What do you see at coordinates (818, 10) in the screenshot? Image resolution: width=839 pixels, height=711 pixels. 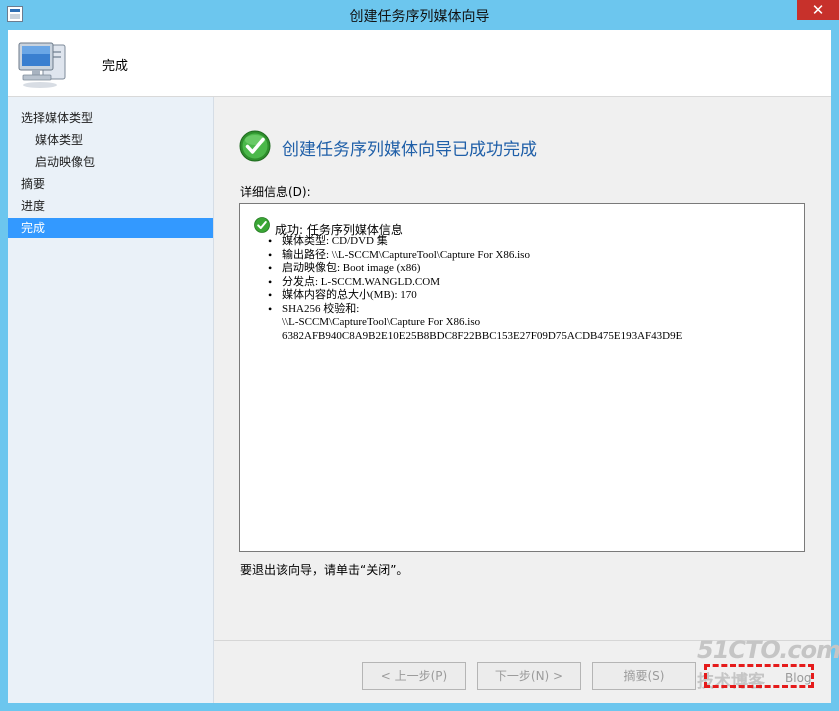 I see `close-button: ✕` at bounding box center [818, 10].